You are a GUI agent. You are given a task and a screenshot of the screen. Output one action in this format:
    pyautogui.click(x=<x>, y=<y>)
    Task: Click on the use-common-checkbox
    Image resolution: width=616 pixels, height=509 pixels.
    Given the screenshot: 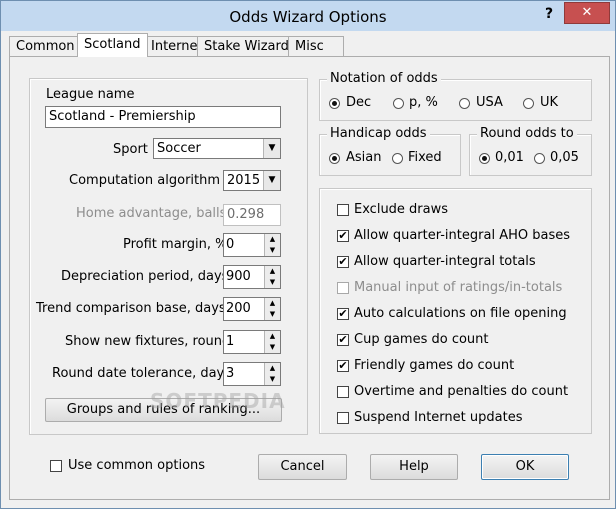 What is the action you would take?
    pyautogui.click(x=56, y=466)
    